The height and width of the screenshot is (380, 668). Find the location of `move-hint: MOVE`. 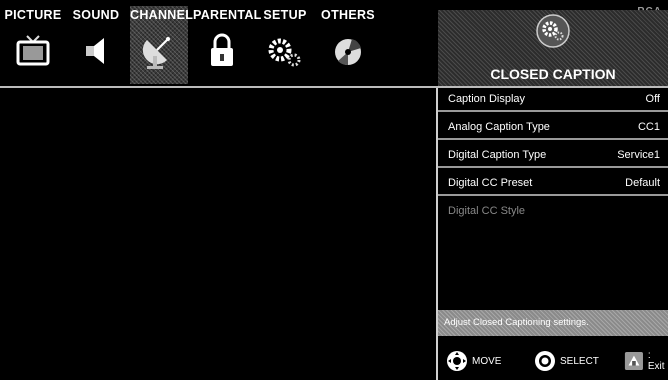

move-hint: MOVE is located at coordinates (473, 361).